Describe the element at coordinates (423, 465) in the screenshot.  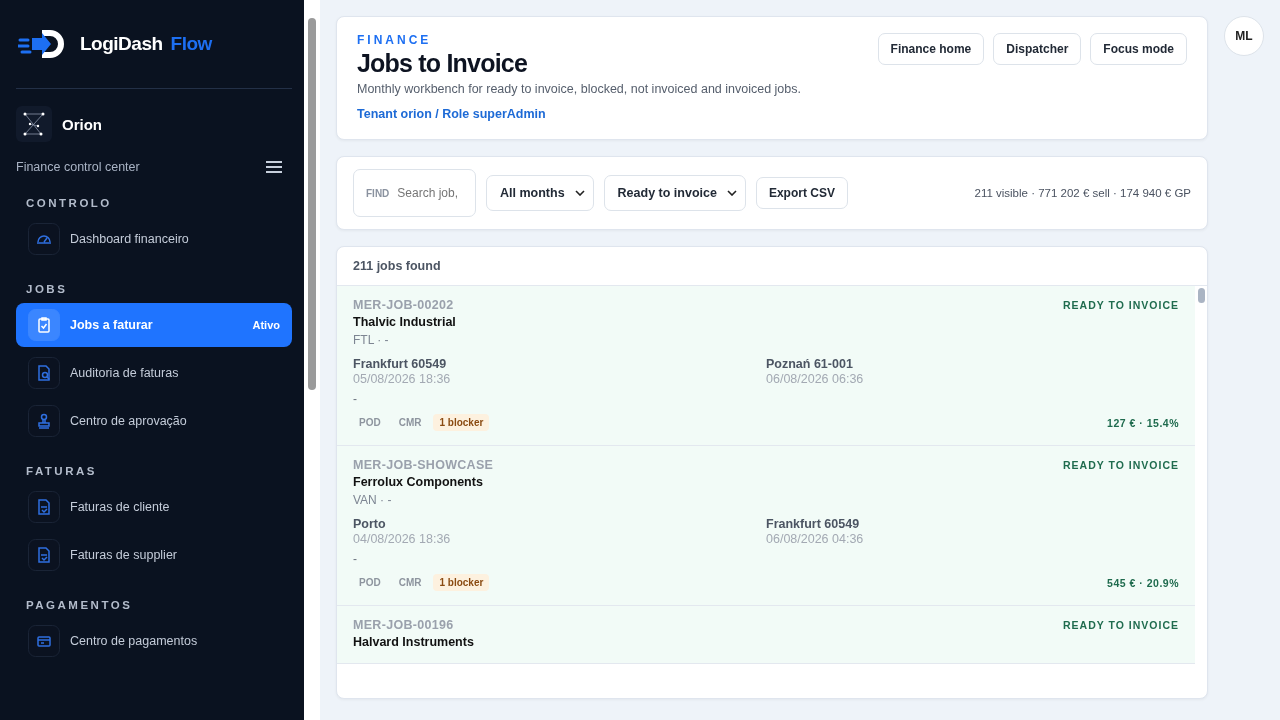
I see `job-id: MER-JOB-SHOWCASE` at that location.